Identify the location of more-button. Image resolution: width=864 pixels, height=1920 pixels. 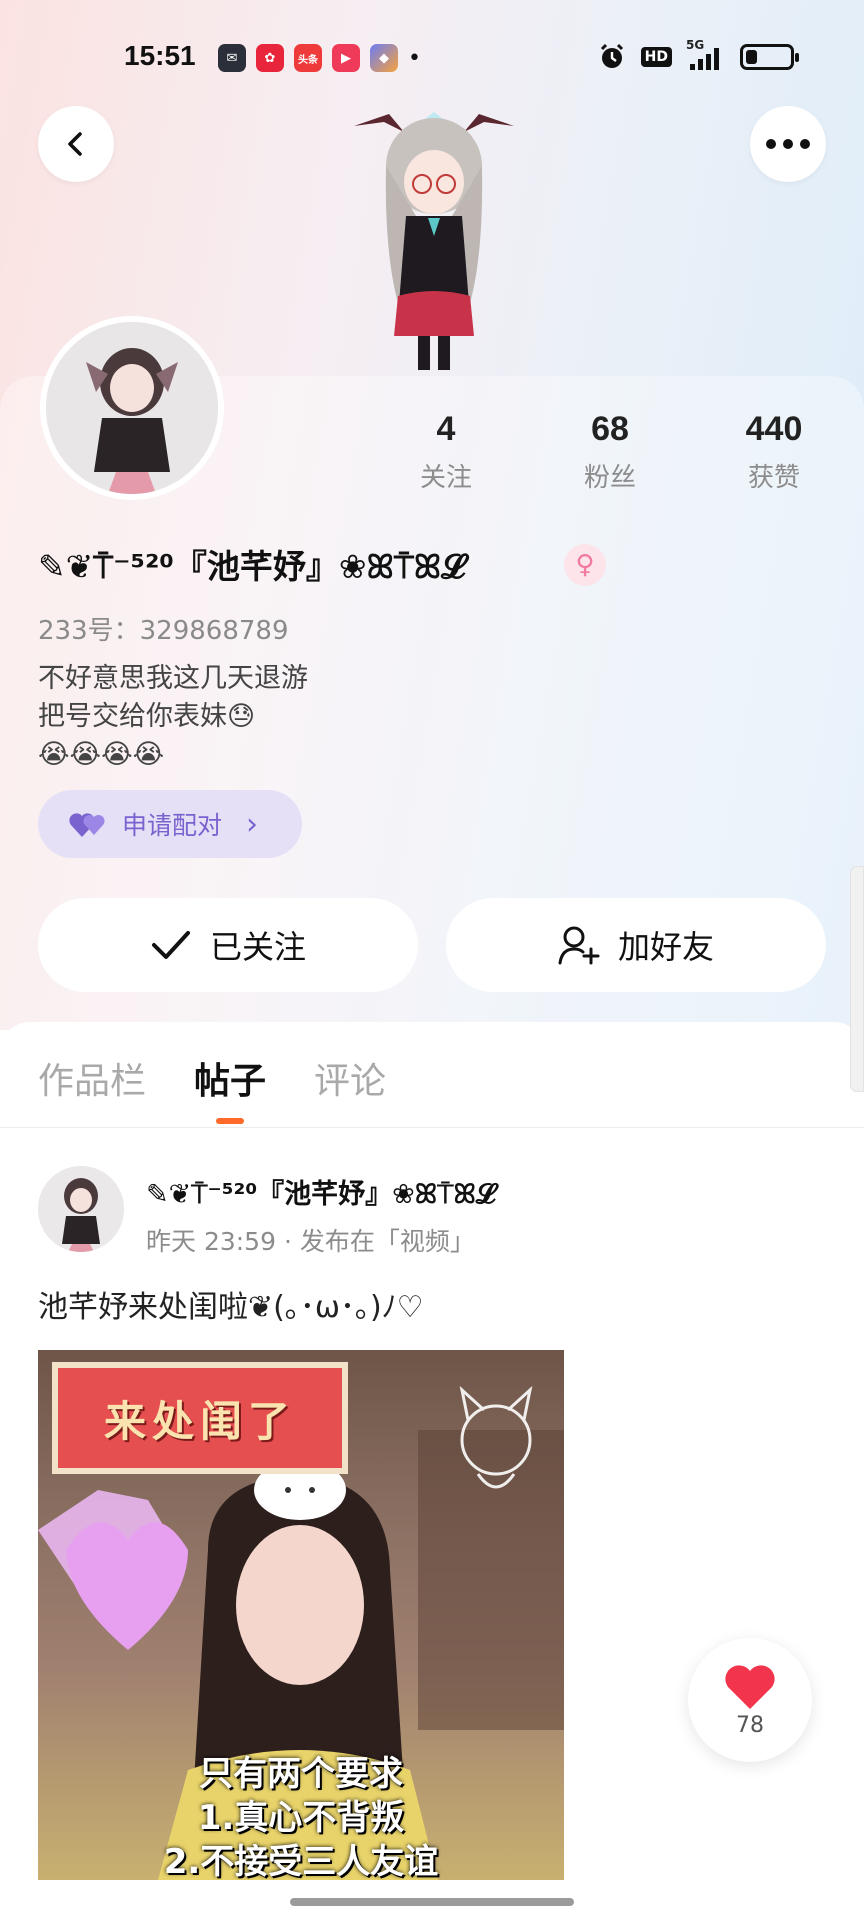
(788, 144).